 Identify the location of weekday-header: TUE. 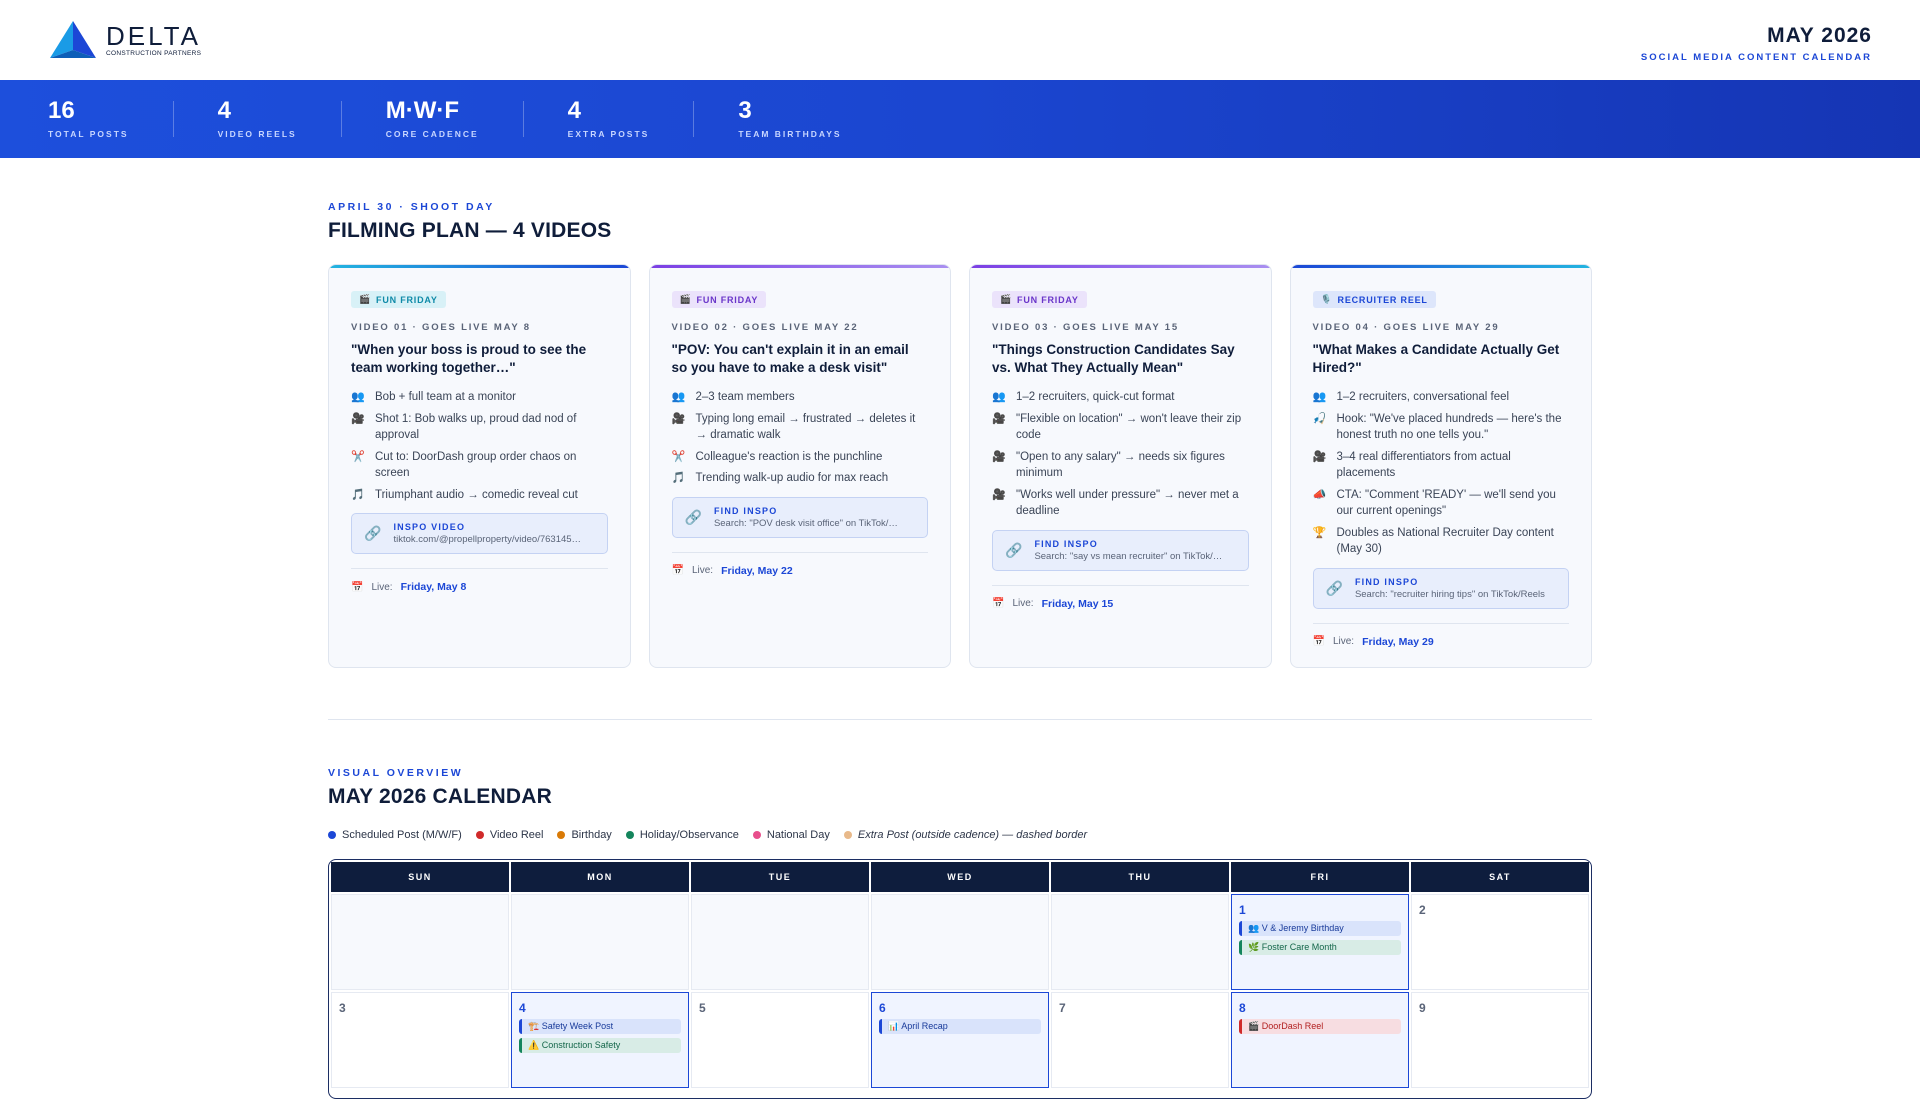
(780, 877).